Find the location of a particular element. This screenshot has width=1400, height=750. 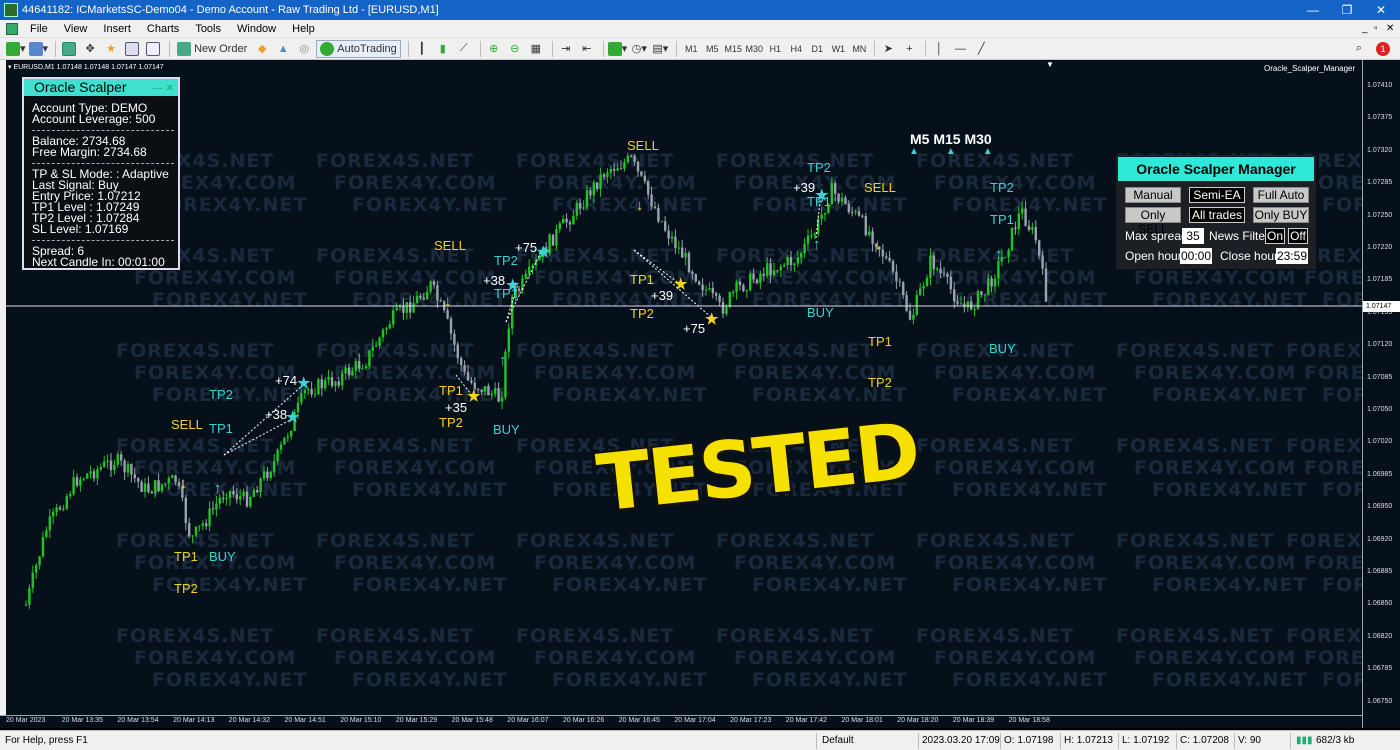

close-hour-input: 23:59 is located at coordinates (1292, 256).